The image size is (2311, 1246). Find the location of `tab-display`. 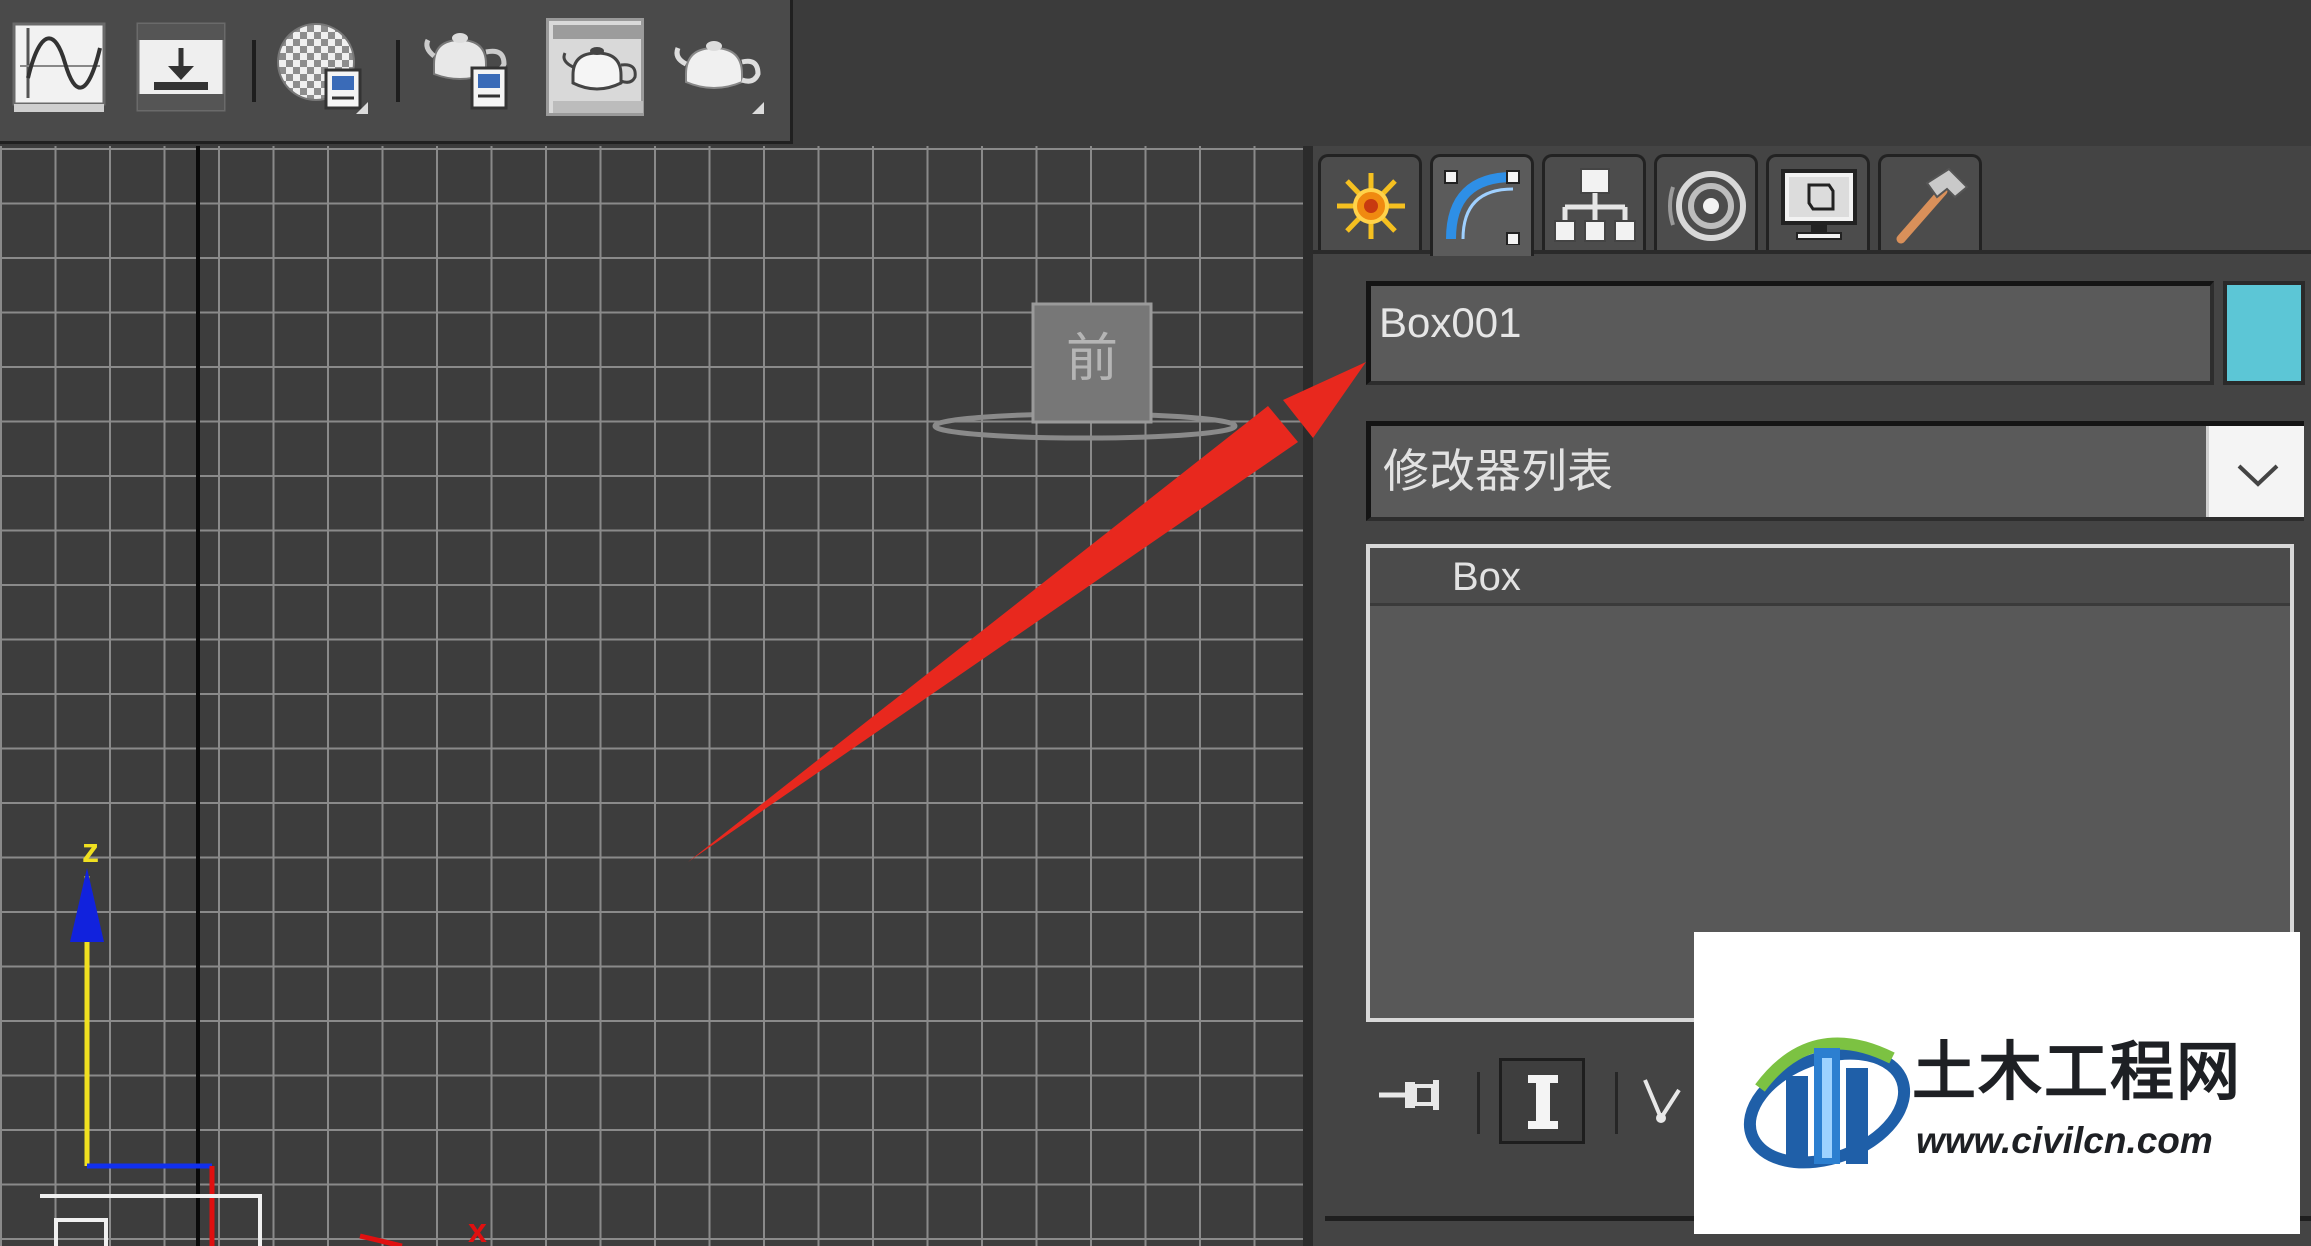

tab-display is located at coordinates (1818, 202).